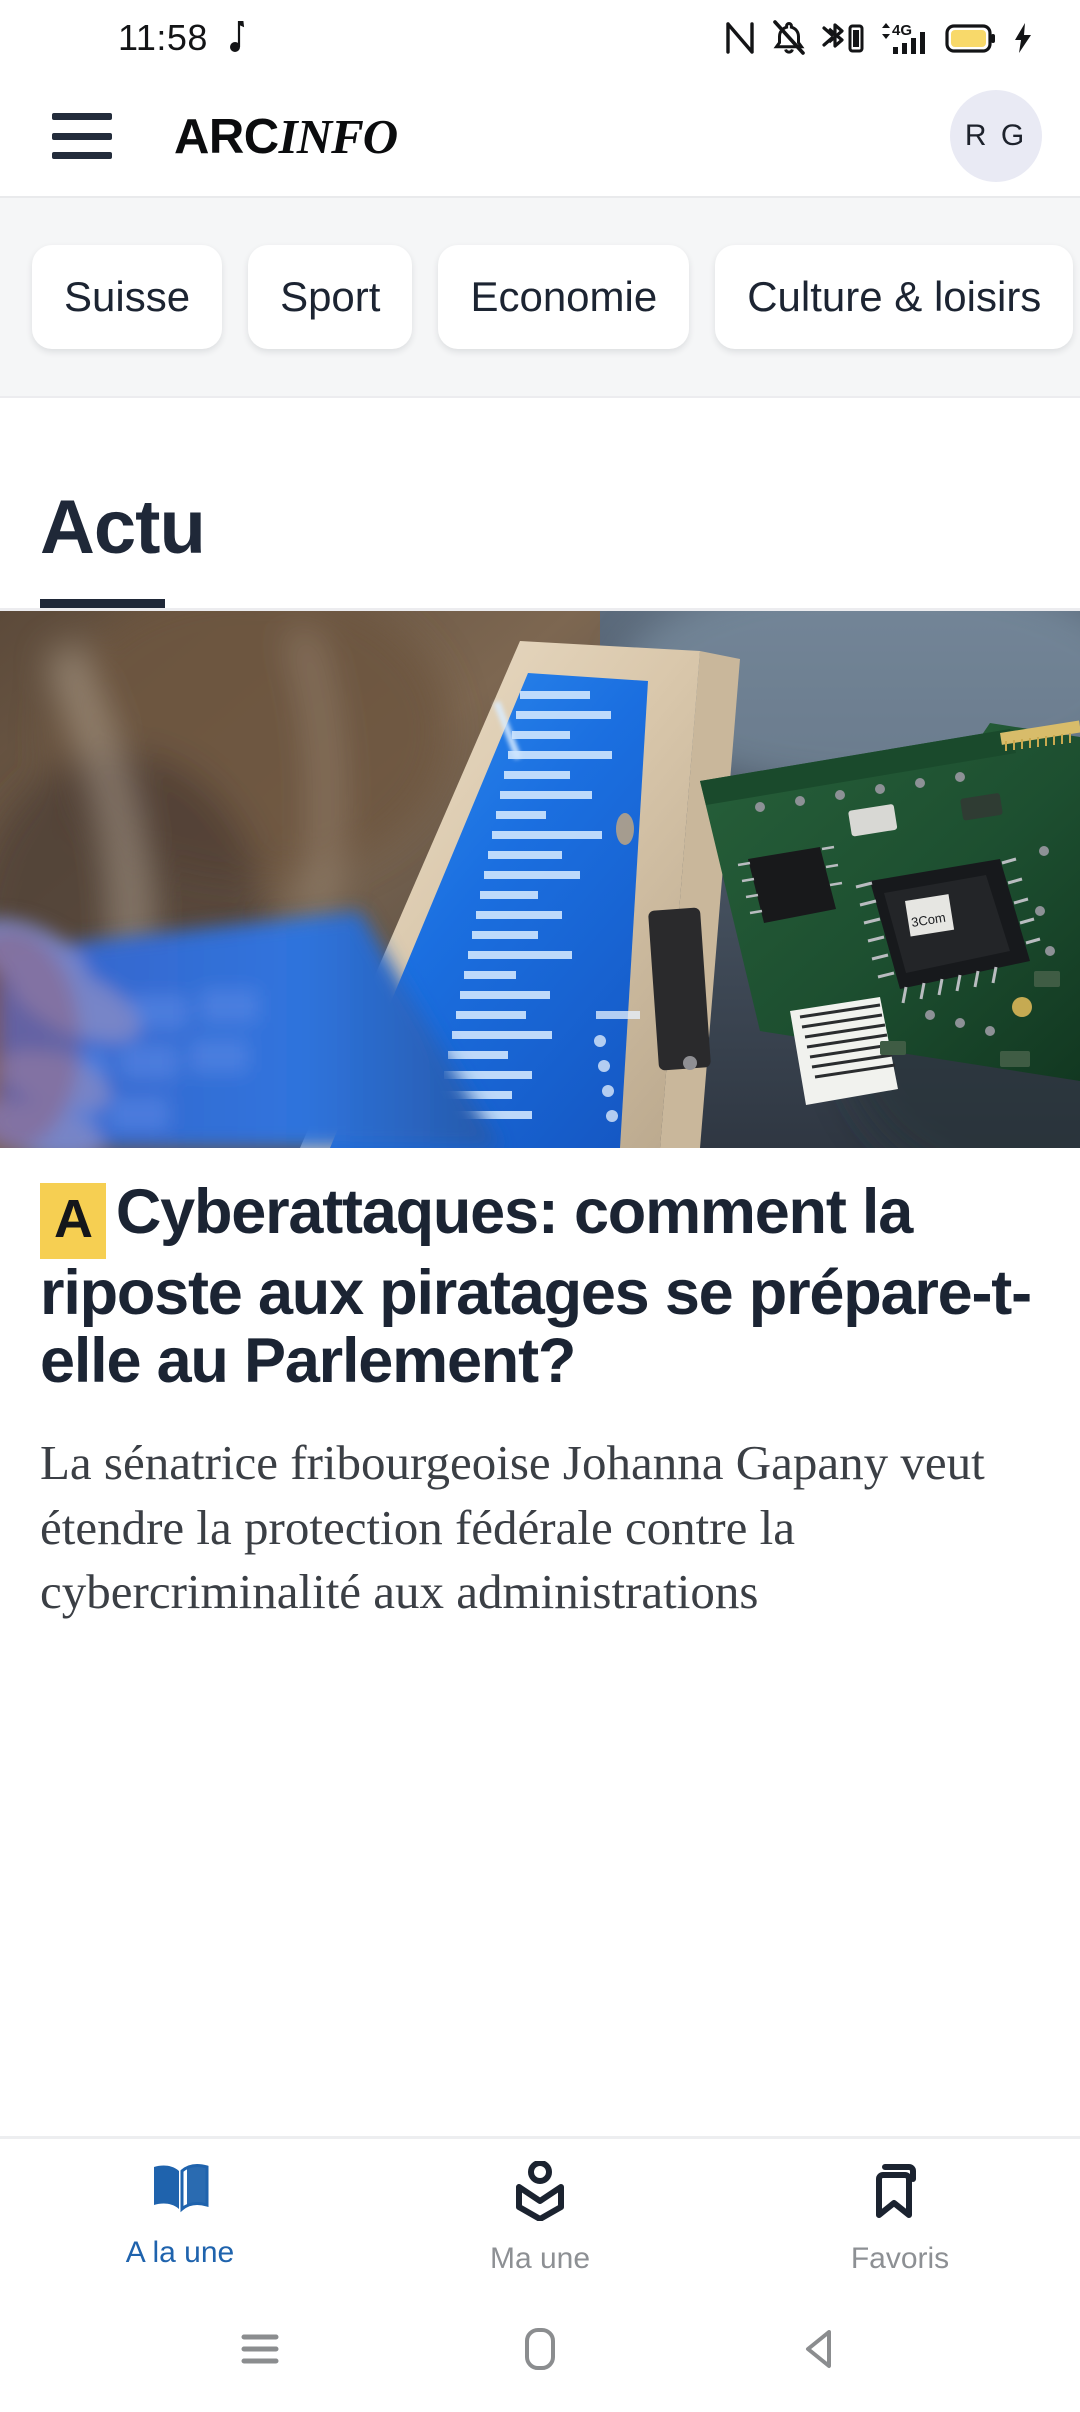  I want to click on notifications-off-icon, so click(789, 38).